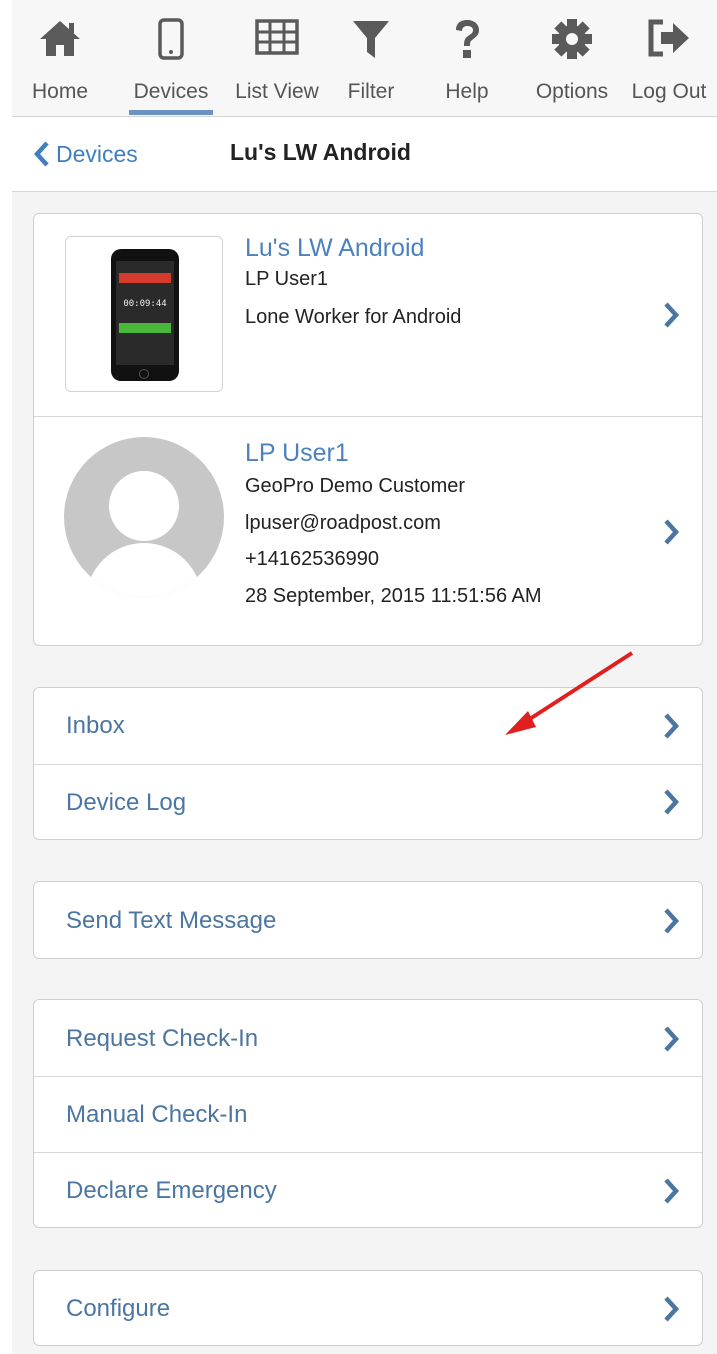  I want to click on user-customer: GeoPro Demo Customer, so click(355, 486).